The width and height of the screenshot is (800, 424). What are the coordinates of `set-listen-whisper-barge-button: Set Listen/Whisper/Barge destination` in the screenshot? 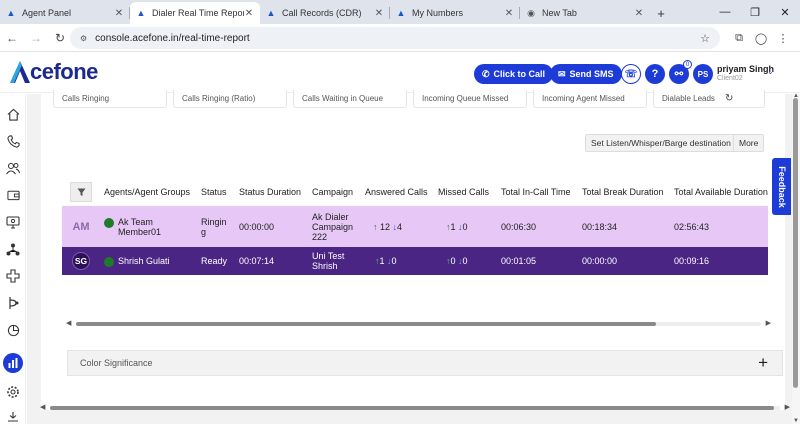 It's located at (661, 143).